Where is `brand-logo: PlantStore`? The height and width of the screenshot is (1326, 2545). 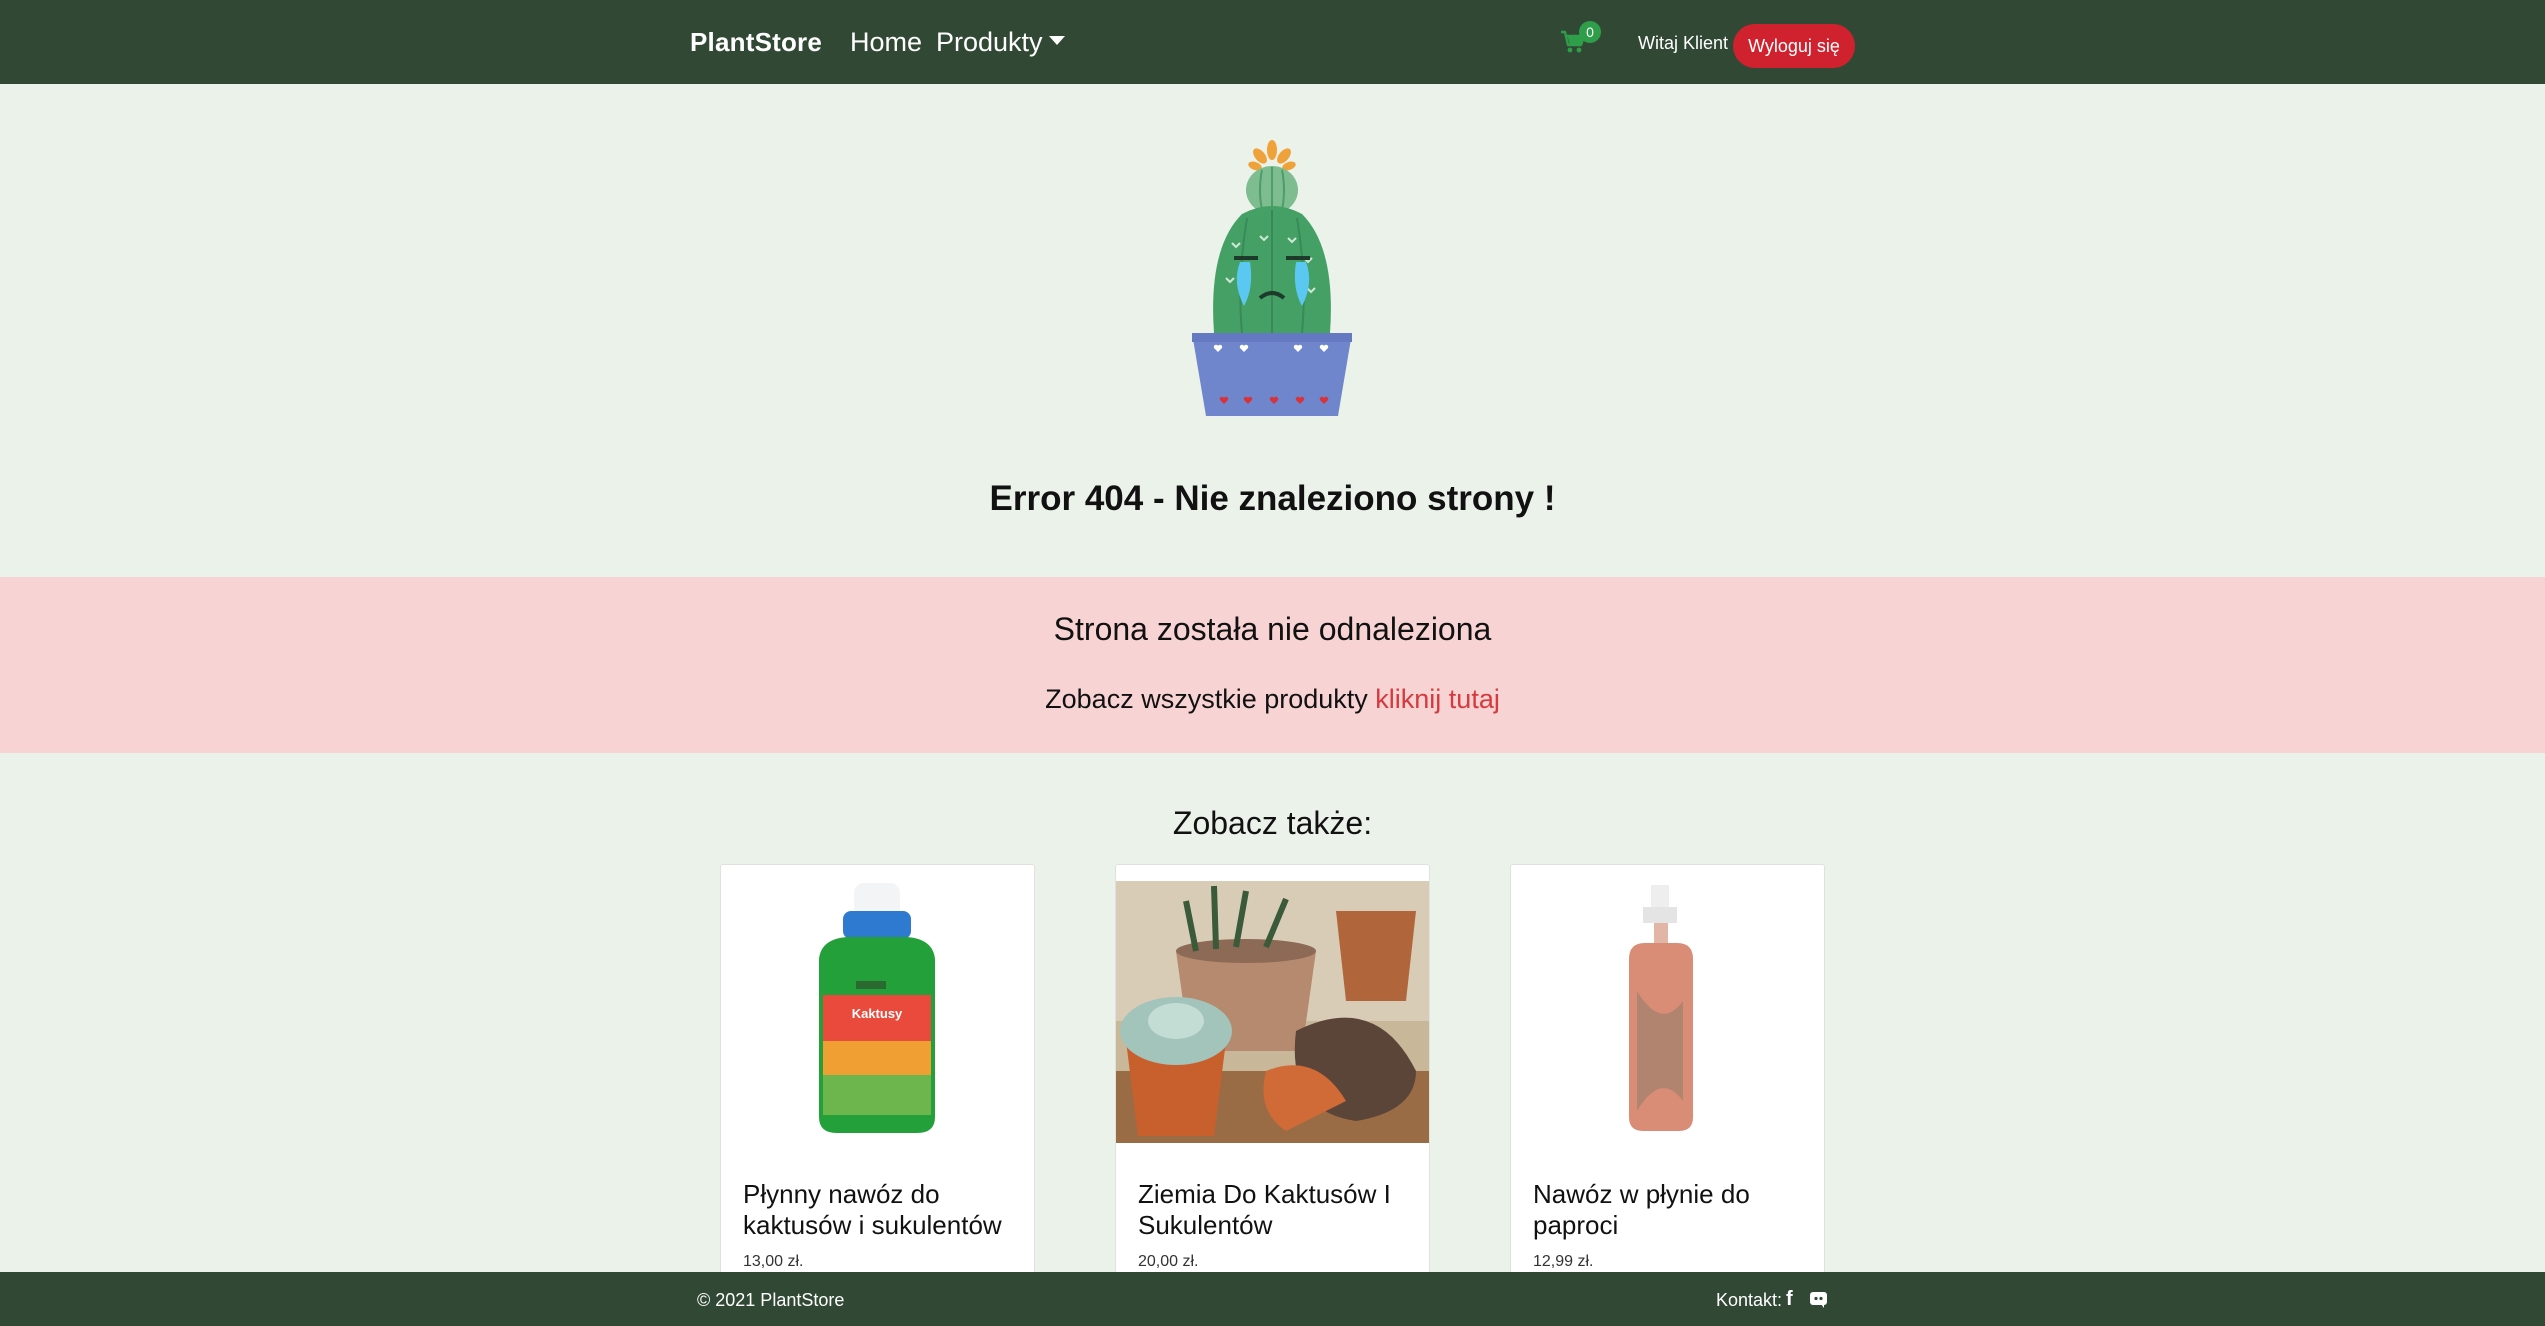 brand-logo: PlantStore is located at coordinates (756, 42).